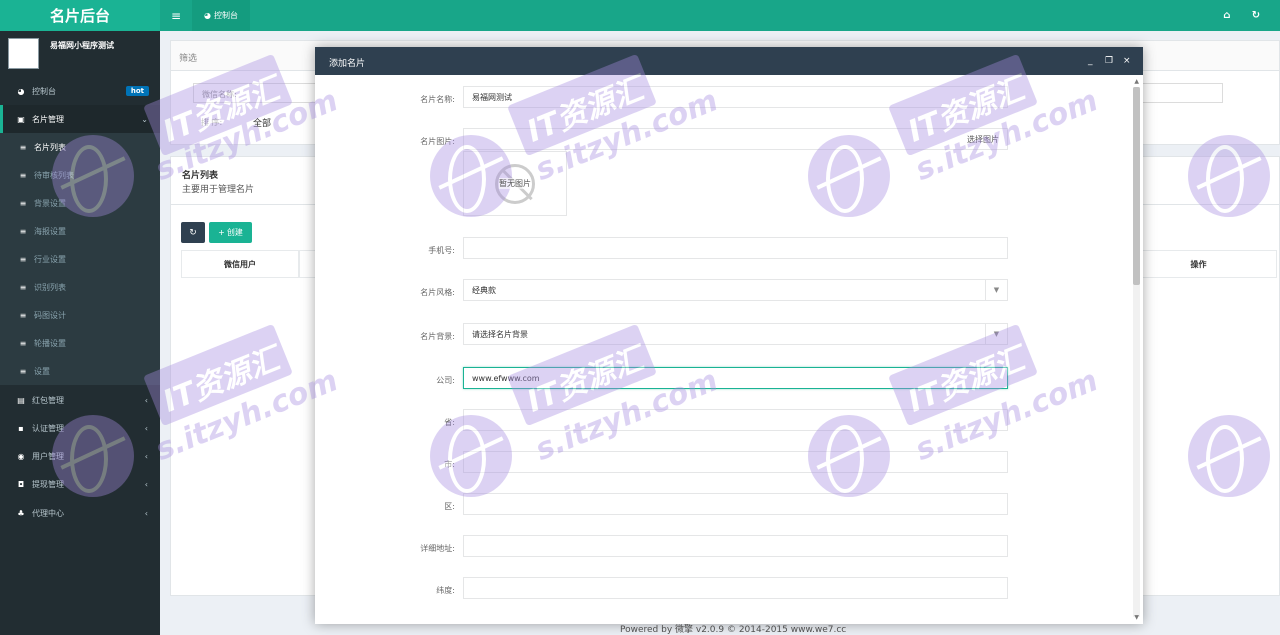 The height and width of the screenshot is (635, 1280). What do you see at coordinates (983, 139) in the screenshot?
I see `select-image-button: 选择图片` at bounding box center [983, 139].